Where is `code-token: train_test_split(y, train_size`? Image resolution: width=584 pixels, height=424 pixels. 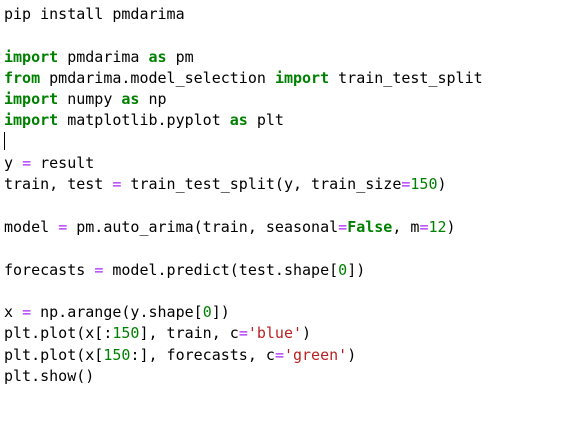 code-token: train_test_split(y, train_size is located at coordinates (261, 184).